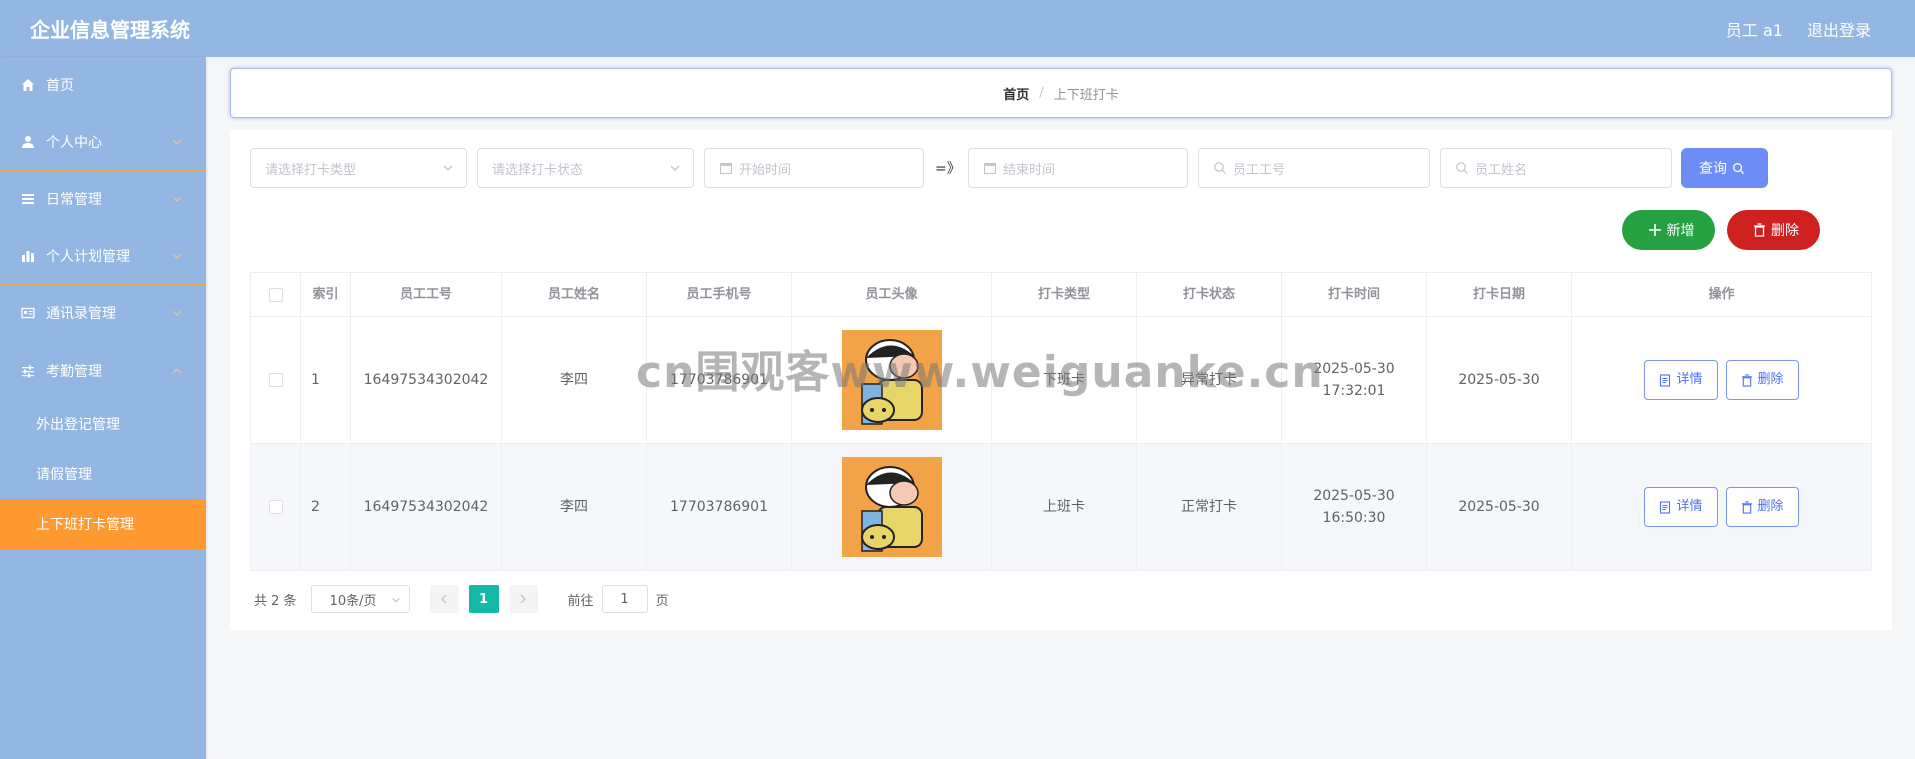 The width and height of the screenshot is (1915, 759). What do you see at coordinates (88, 257) in the screenshot?
I see `sidebar-item-label: 个人计划管理` at bounding box center [88, 257].